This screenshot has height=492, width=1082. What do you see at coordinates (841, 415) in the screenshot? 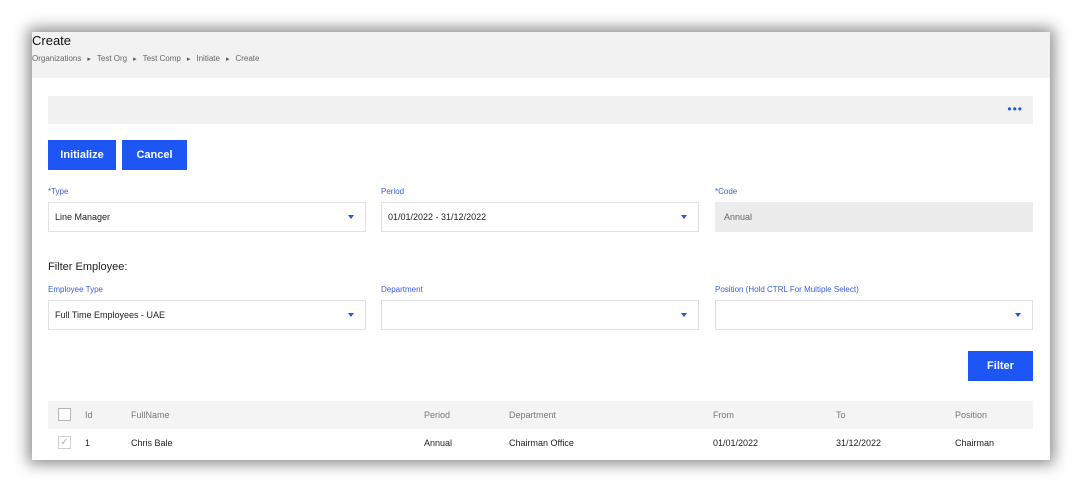
I see `column-header-to: To` at bounding box center [841, 415].